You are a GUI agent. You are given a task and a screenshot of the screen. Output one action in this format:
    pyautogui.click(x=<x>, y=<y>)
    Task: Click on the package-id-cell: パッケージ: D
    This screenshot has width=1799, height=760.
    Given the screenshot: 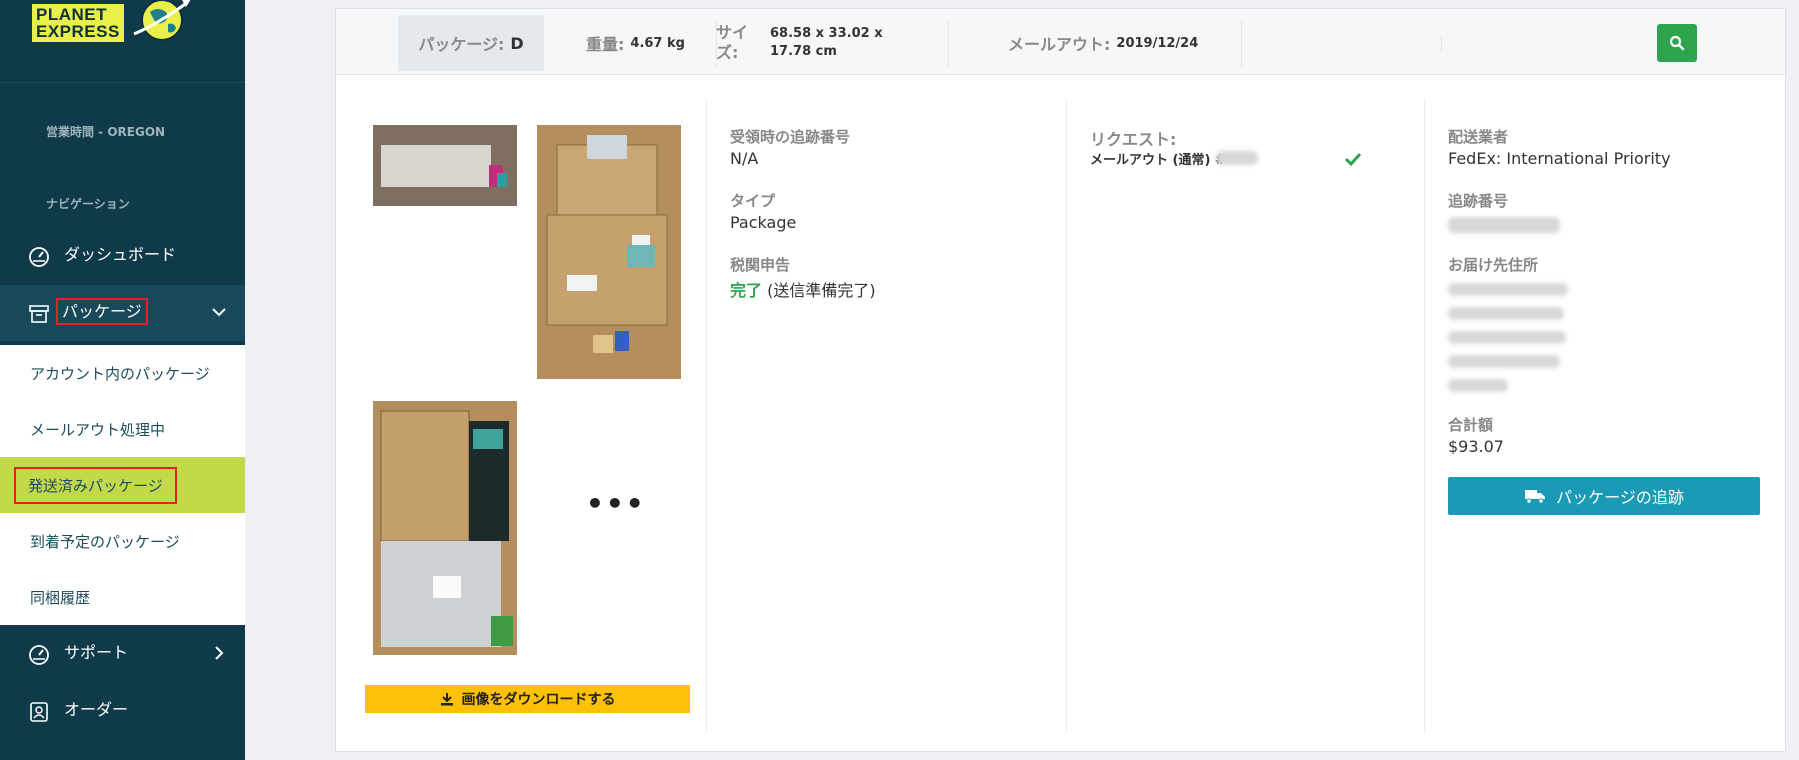 What is the action you would take?
    pyautogui.click(x=471, y=43)
    